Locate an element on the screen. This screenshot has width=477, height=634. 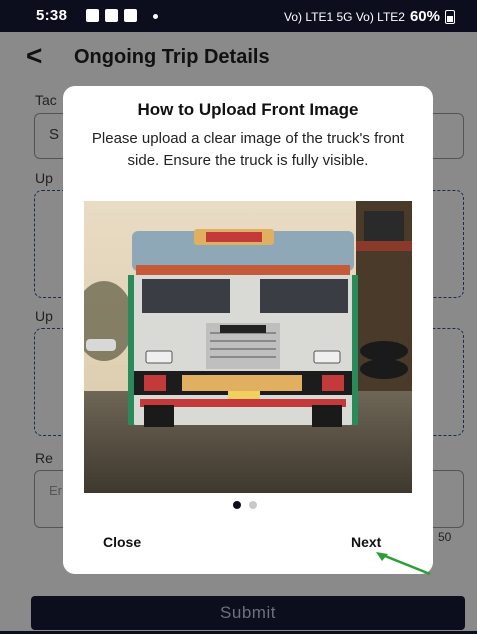
battery-icon is located at coordinates (450, 16).